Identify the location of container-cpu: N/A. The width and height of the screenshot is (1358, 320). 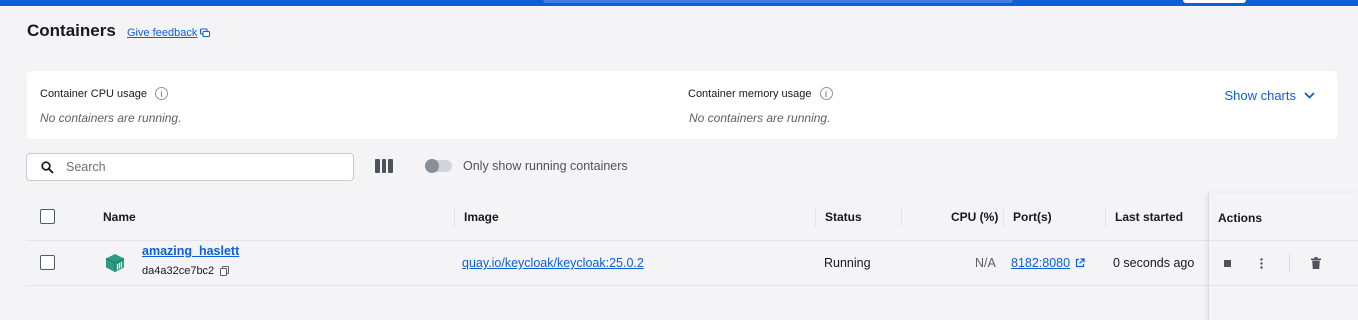
(985, 263).